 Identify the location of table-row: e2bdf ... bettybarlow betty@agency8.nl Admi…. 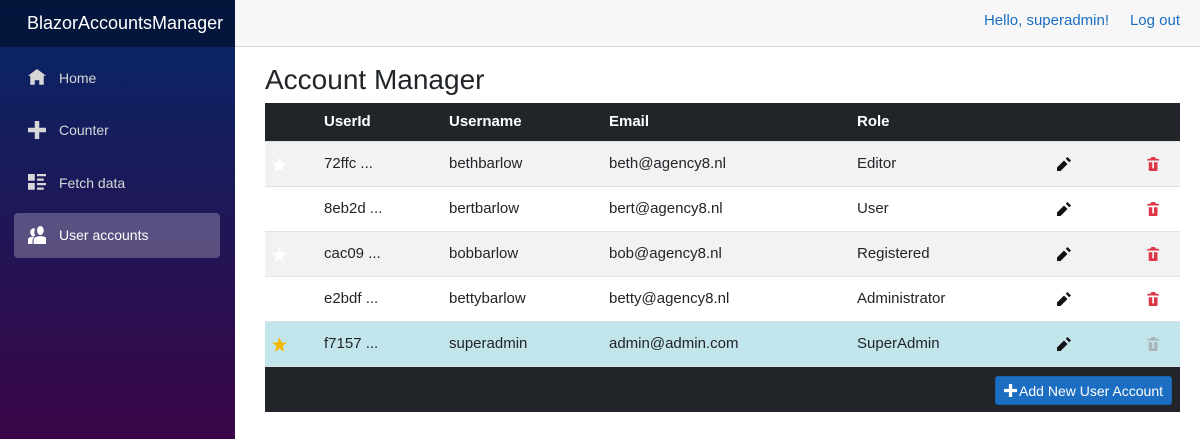
(722, 298).